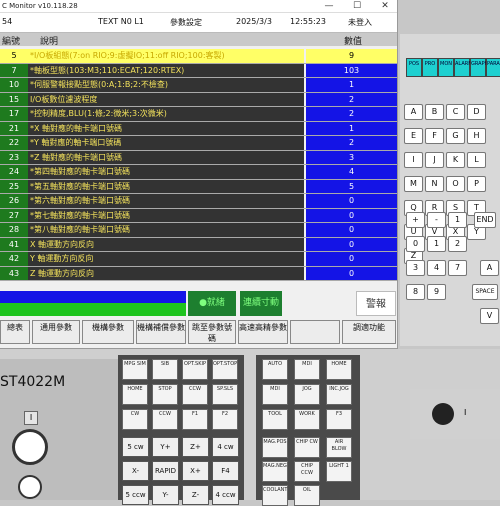 This screenshot has width=500, height=506. What do you see at coordinates (198, 230) in the screenshot?
I see `table-row: 28 *第八軸對應的軸卡端口號碼 0` at bounding box center [198, 230].